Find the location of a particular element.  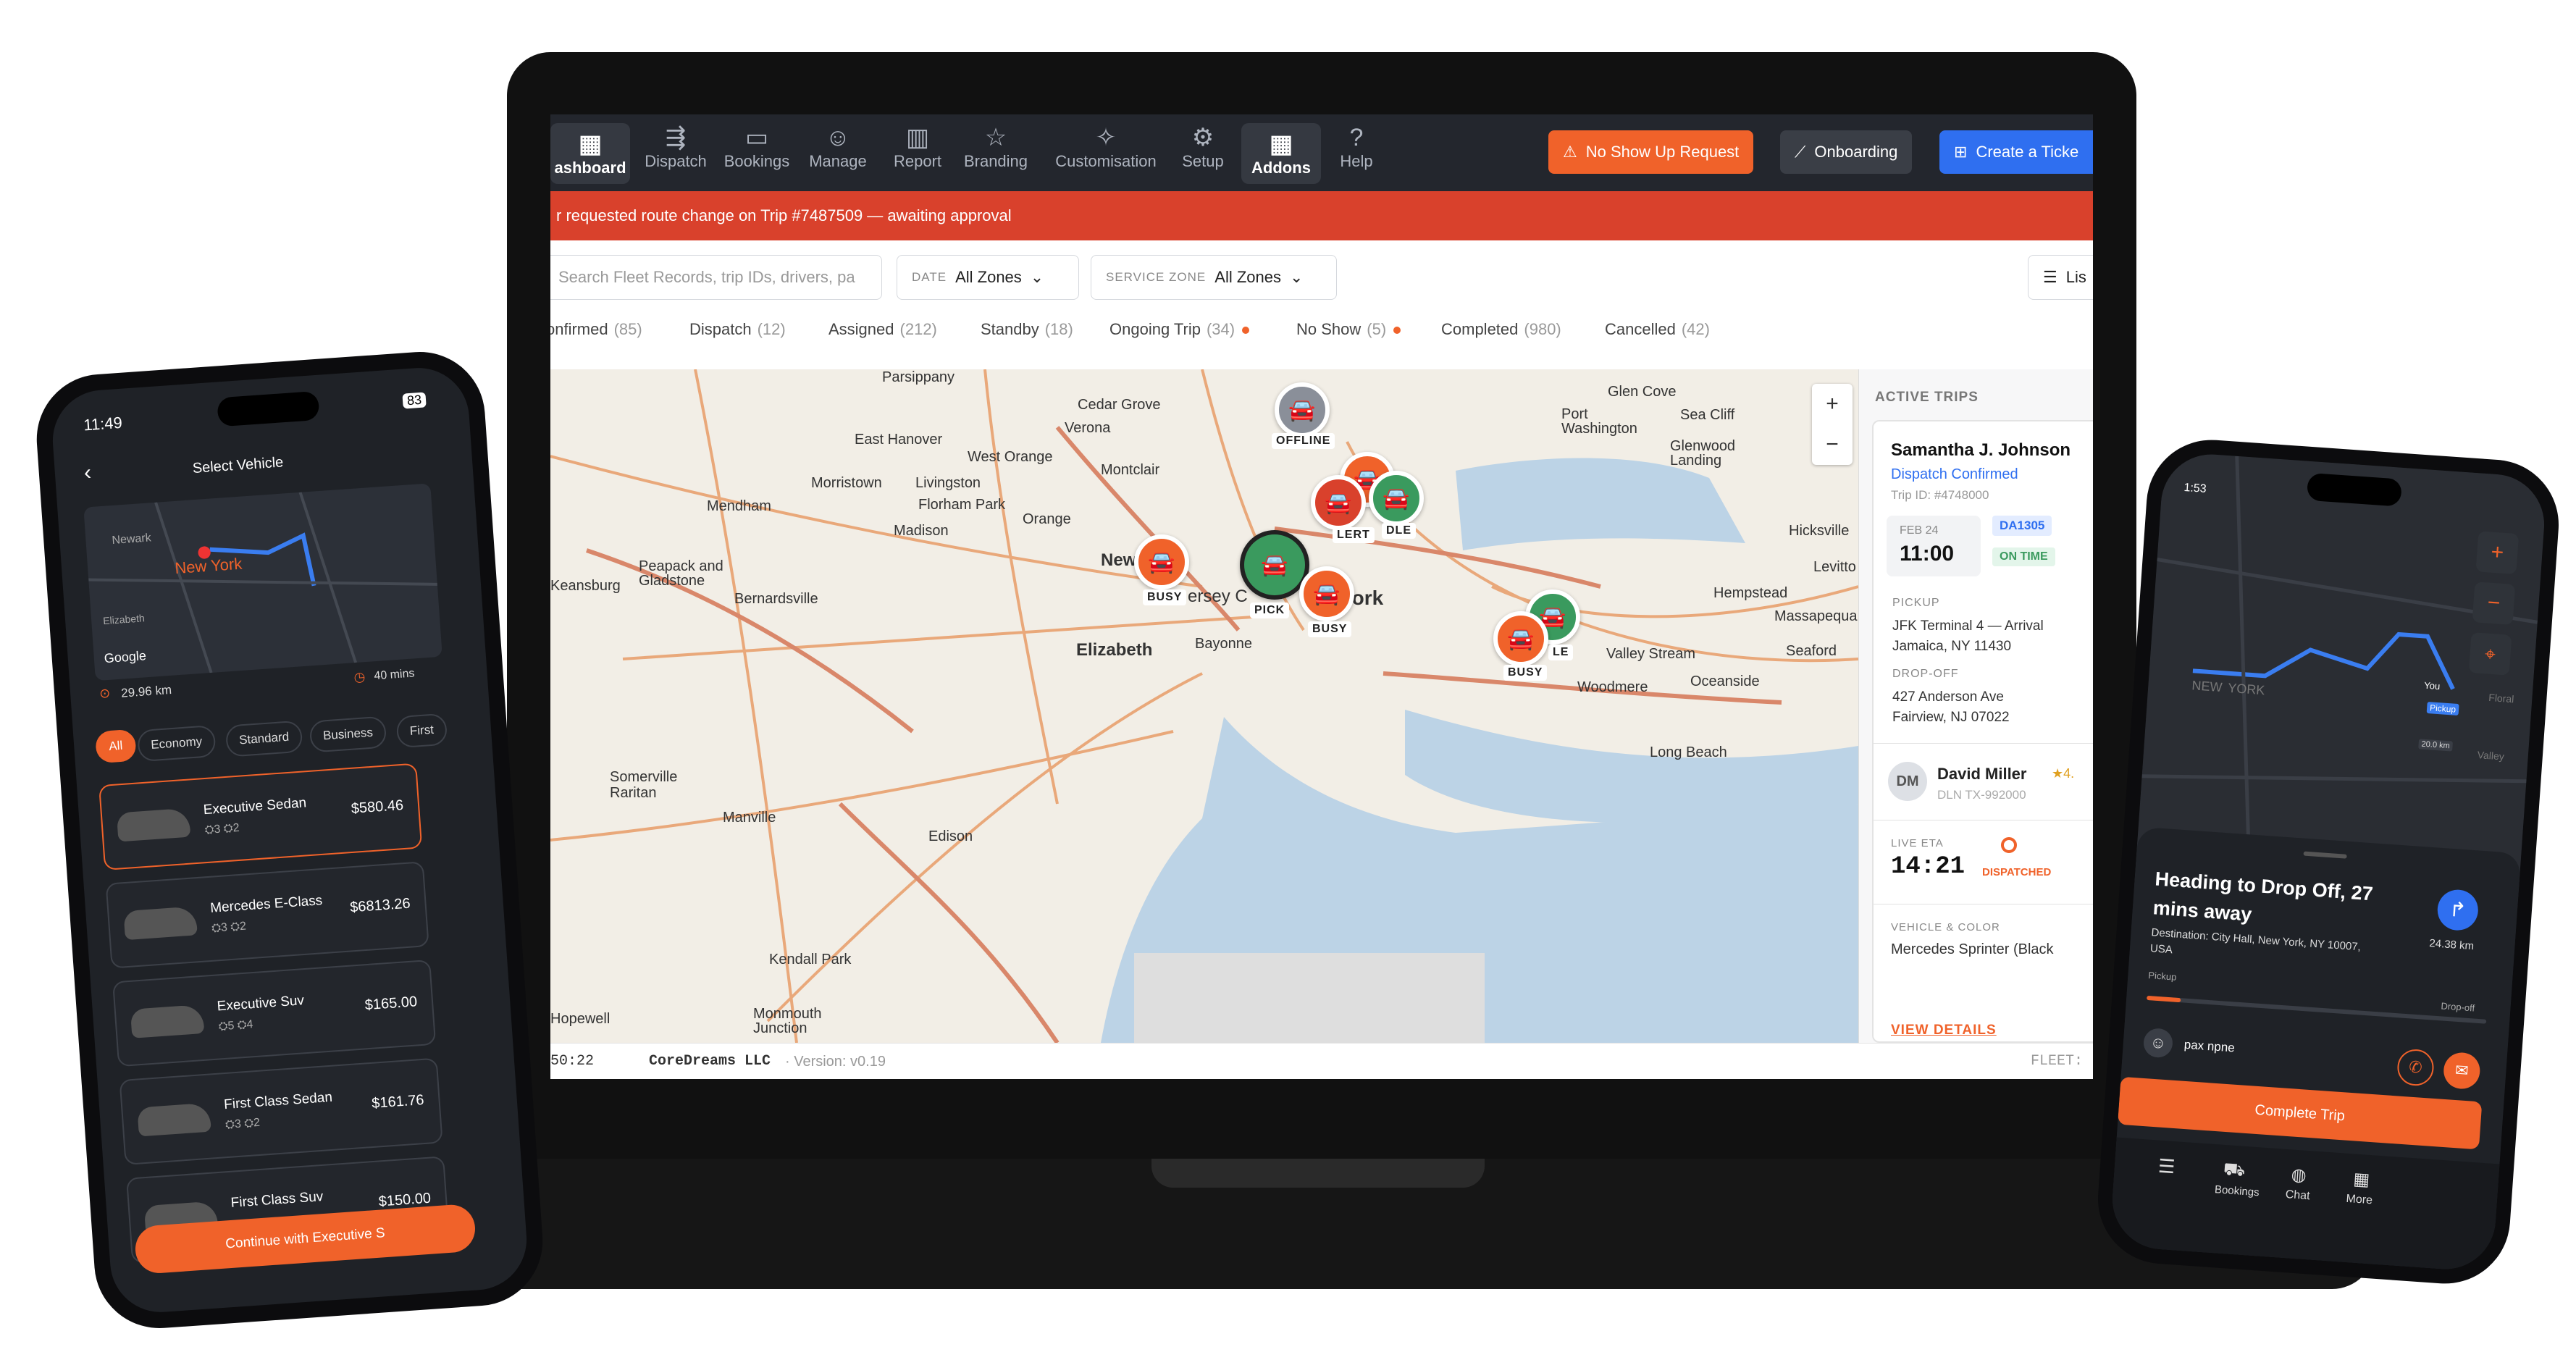

tab-car-icon: ⛟ is located at coordinates (2234, 1171).